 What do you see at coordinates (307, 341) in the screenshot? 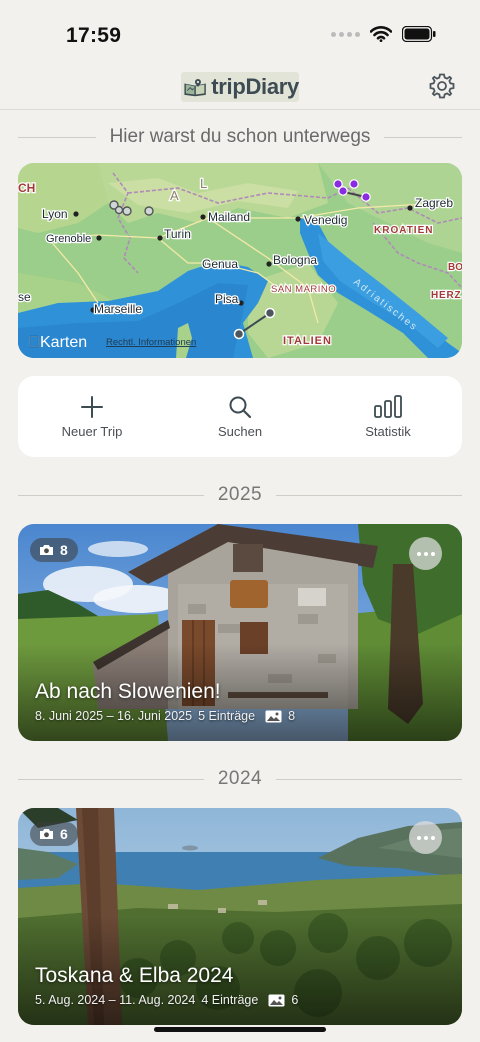
I see `map-label-italien: ITALIEN` at bounding box center [307, 341].